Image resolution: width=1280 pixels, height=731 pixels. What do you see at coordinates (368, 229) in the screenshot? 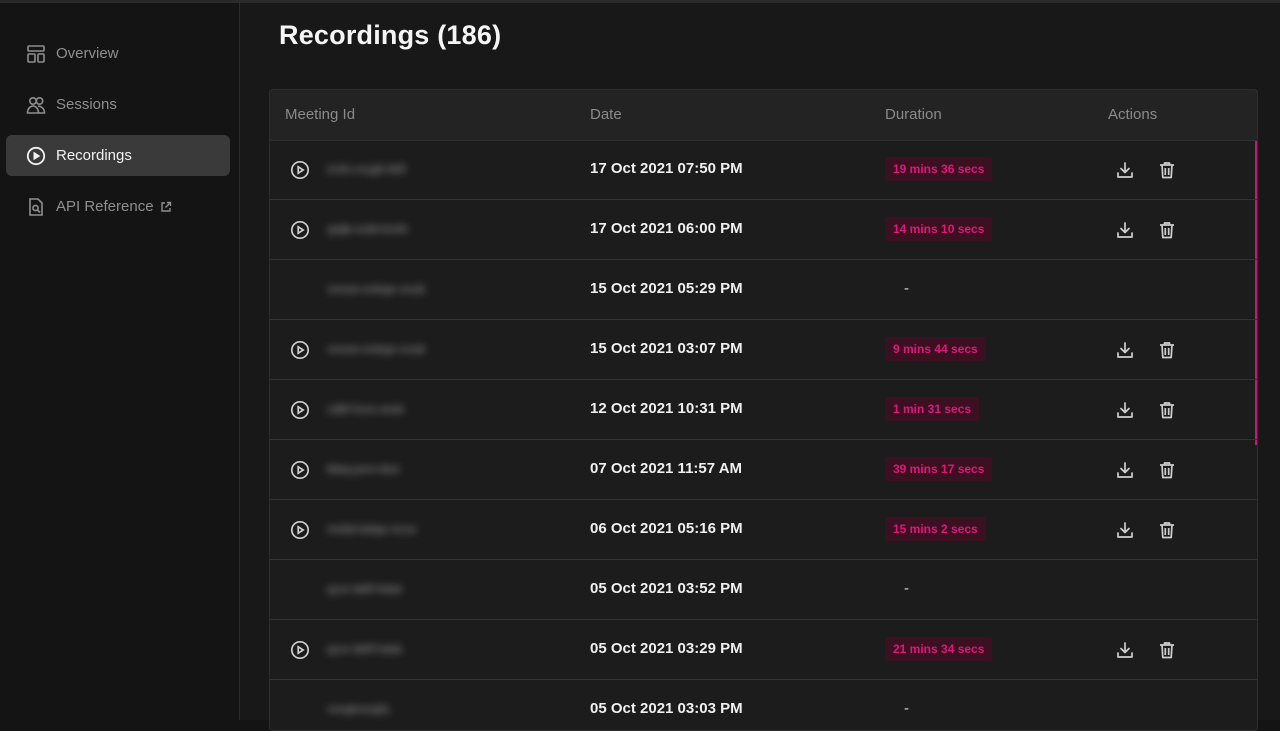
I see `meeting-id: qsljb-esfd-kmfn` at bounding box center [368, 229].